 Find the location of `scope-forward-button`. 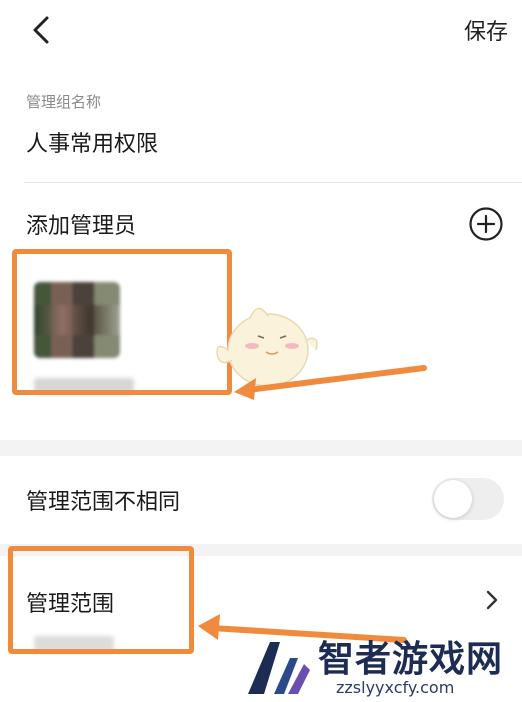

scope-forward-button is located at coordinates (492, 600).